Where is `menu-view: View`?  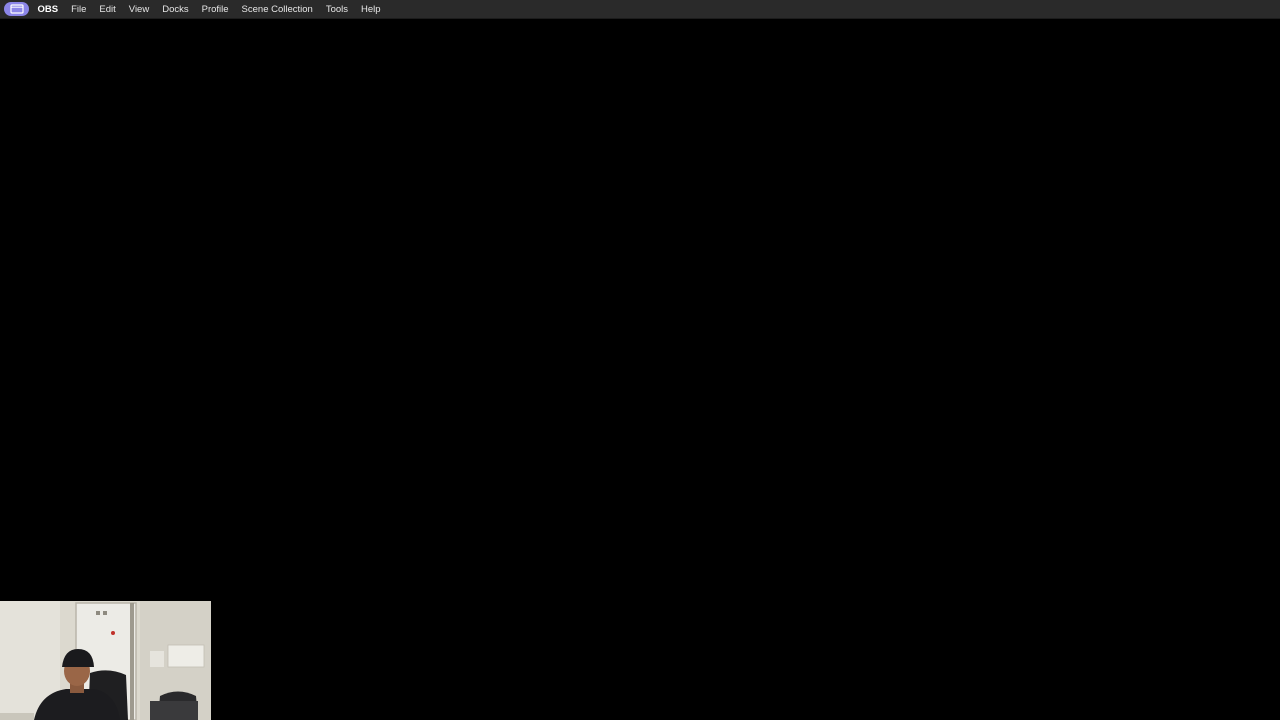
menu-view: View is located at coordinates (138, 9).